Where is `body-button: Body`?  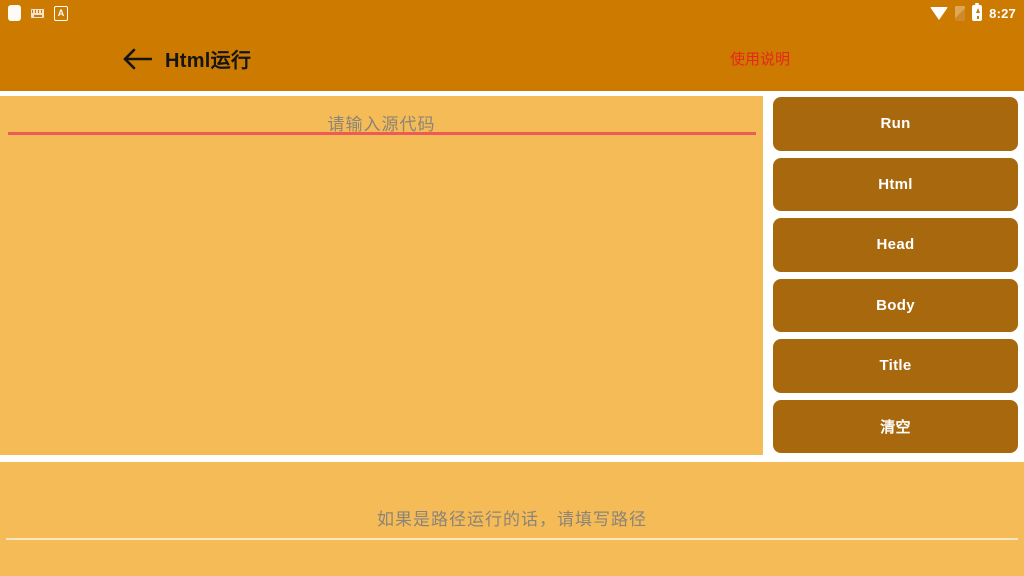
body-button: Body is located at coordinates (895, 305).